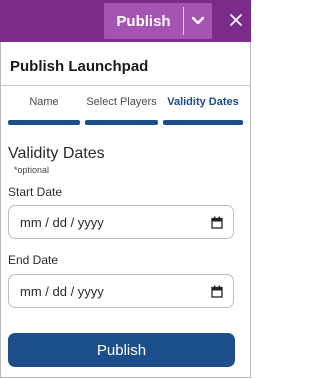 The height and width of the screenshot is (379, 320). I want to click on tab-name: Name, so click(44, 102).